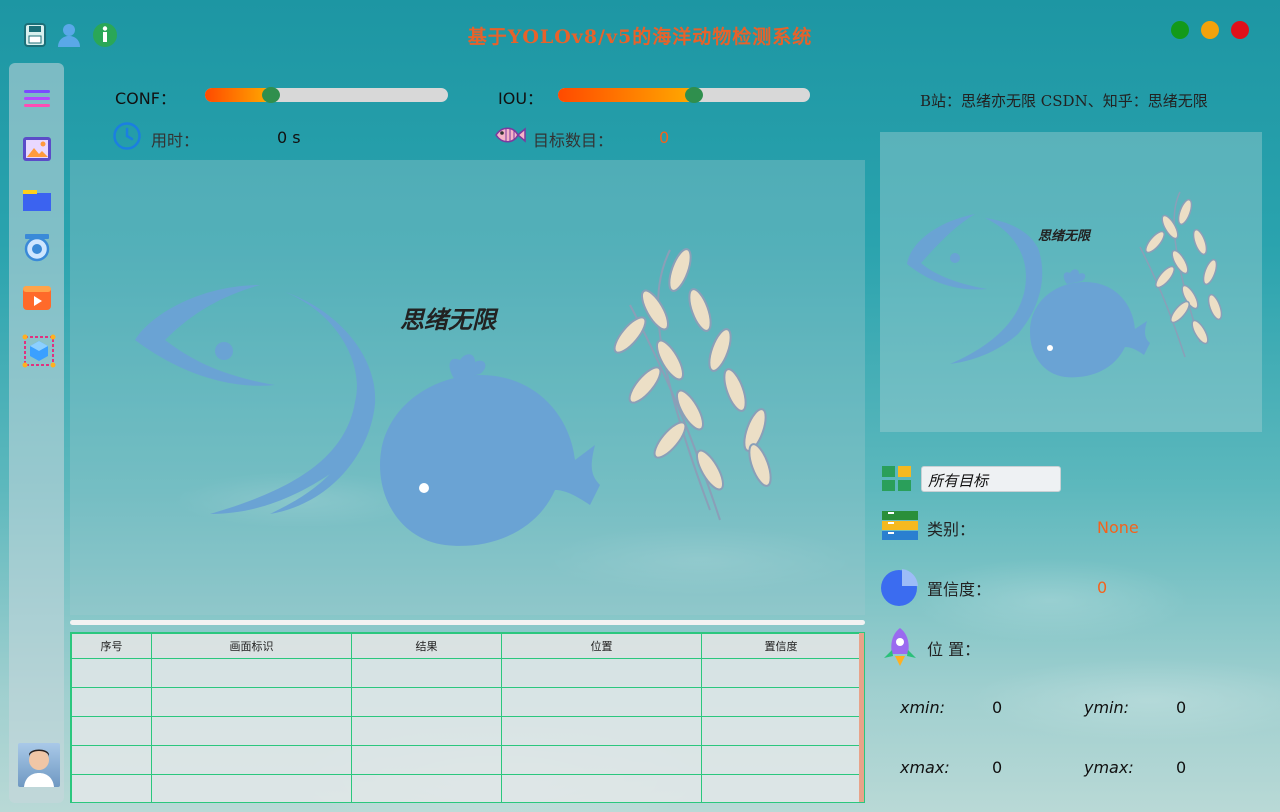 Image resolution: width=1280 pixels, height=812 pixels. What do you see at coordinates (861, 717) in the screenshot?
I see `table-scrollbar` at bounding box center [861, 717].